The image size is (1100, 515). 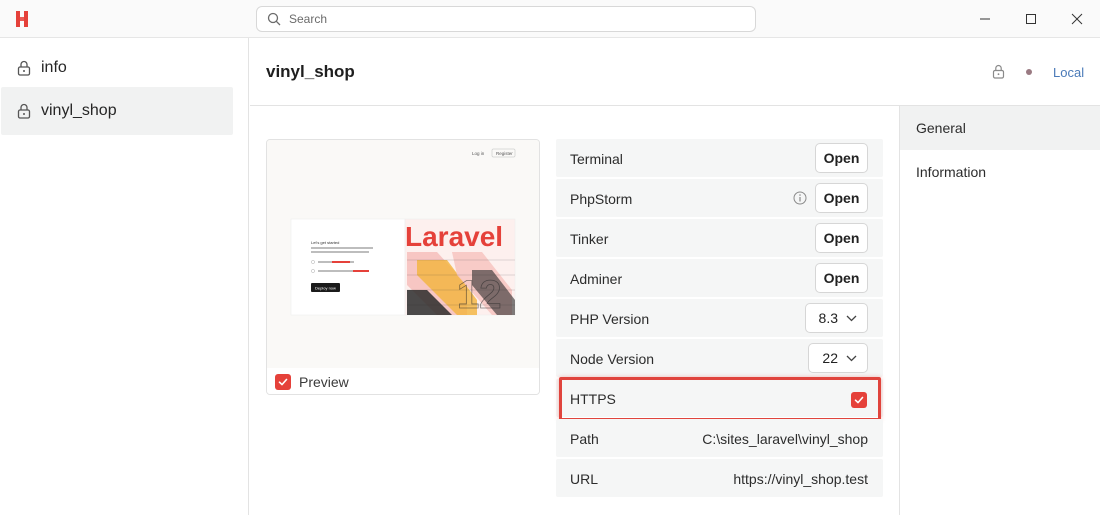 I want to click on minimize-button, so click(x=985, y=19).